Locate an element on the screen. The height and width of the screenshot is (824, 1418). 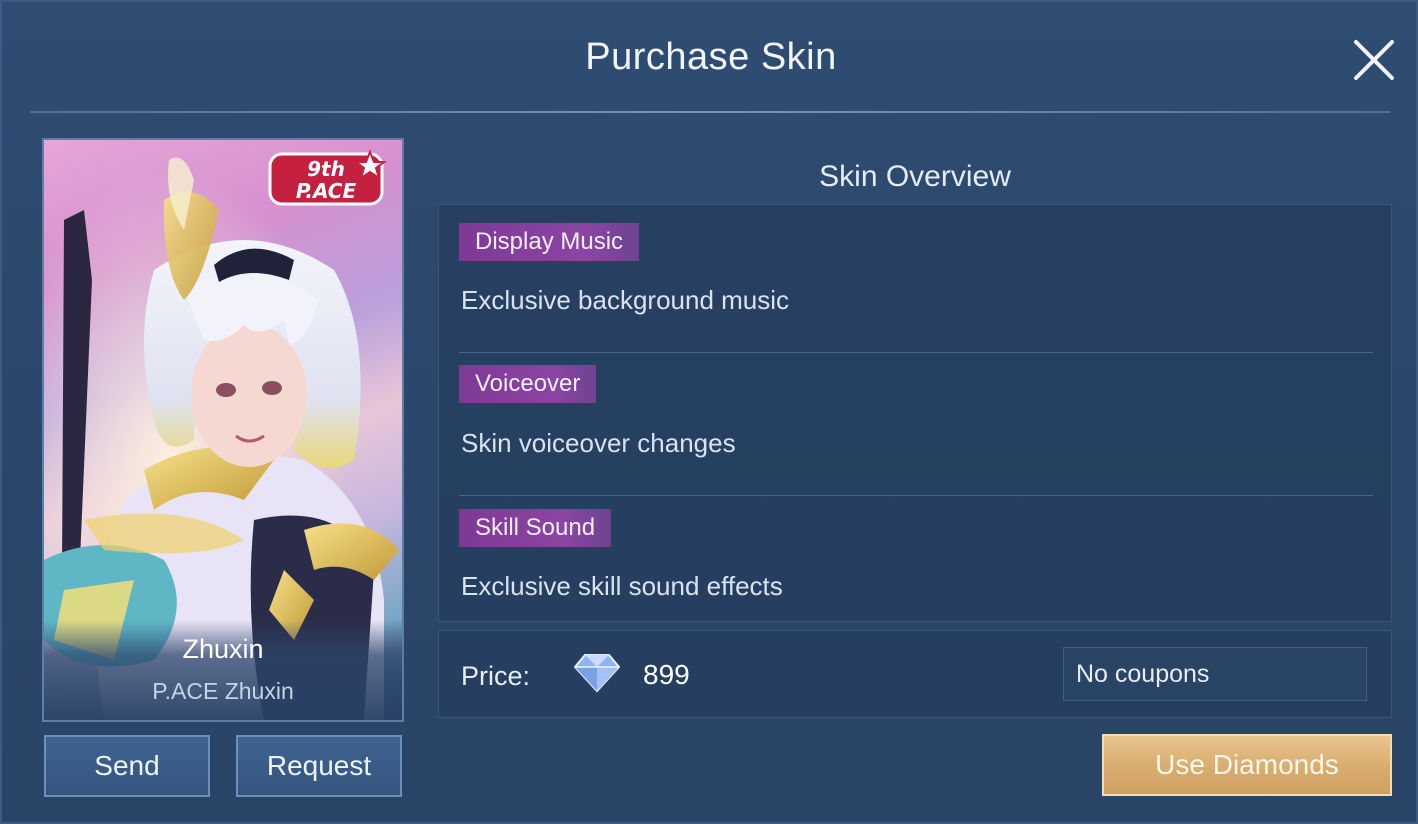
badge-text-bottom: P.ACE is located at coordinates (326, 191).